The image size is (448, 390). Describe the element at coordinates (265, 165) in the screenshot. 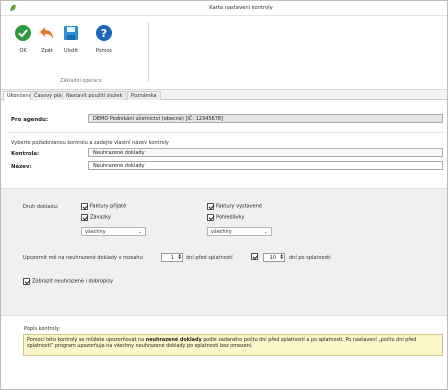

I see `name-input: Neuhrazené doklady` at that location.